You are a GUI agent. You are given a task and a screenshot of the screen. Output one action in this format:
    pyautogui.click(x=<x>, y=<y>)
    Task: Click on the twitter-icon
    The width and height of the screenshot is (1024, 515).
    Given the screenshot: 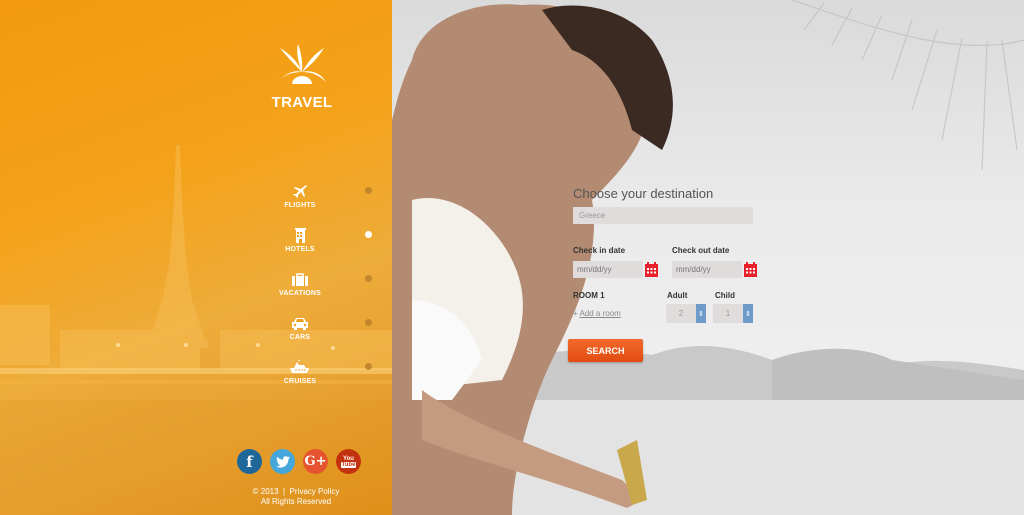 What is the action you would take?
    pyautogui.click(x=282, y=461)
    